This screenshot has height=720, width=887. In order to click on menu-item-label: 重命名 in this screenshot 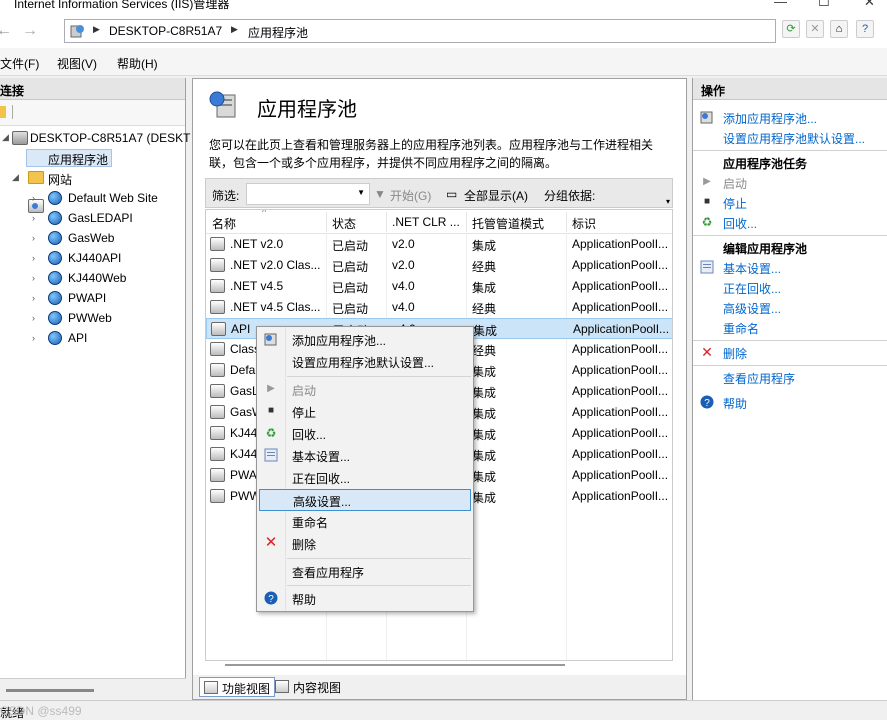, I will do `click(310, 523)`.